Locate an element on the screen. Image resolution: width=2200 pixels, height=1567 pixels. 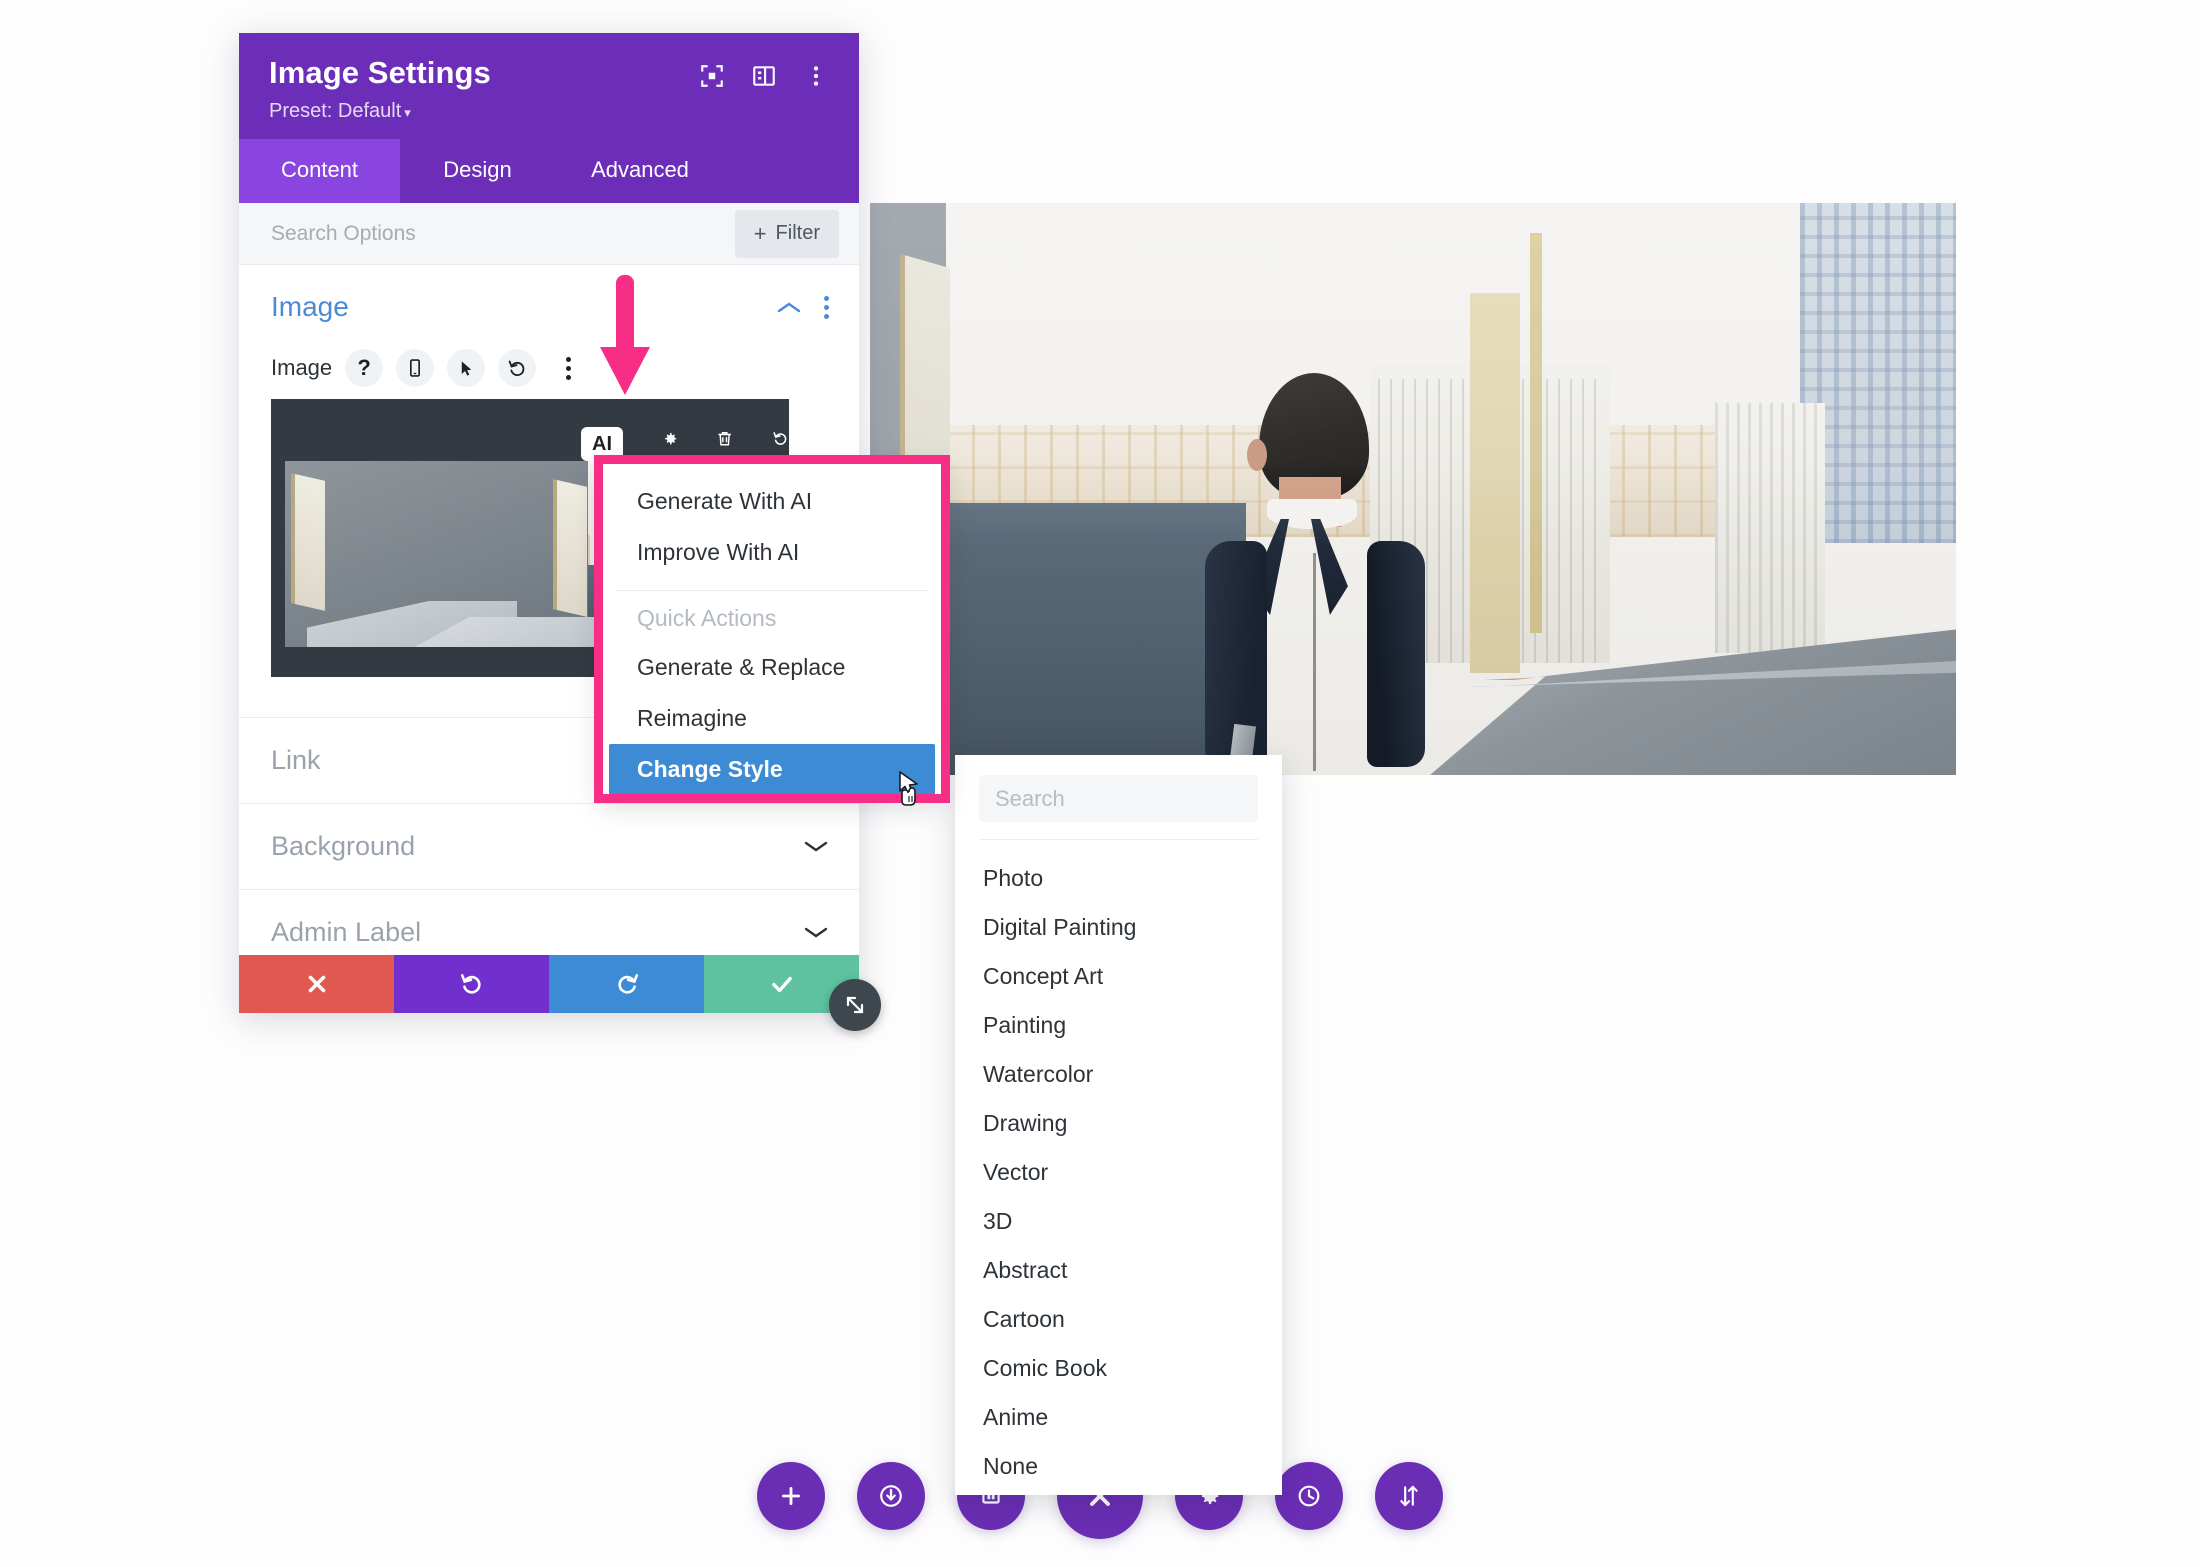
responsive-mobile-icon is located at coordinates (415, 368).